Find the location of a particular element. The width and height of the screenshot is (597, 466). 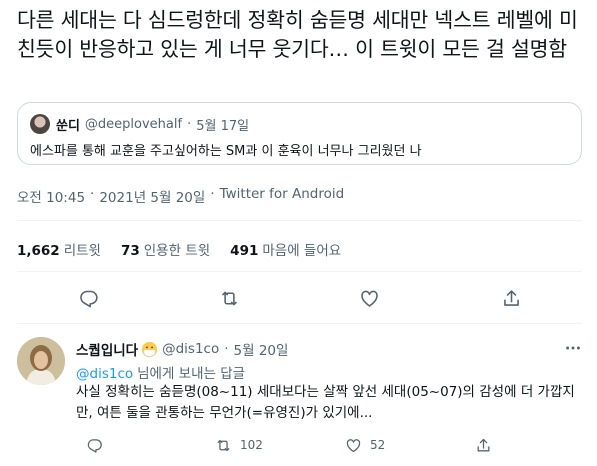

reply-share-button is located at coordinates (487, 445).